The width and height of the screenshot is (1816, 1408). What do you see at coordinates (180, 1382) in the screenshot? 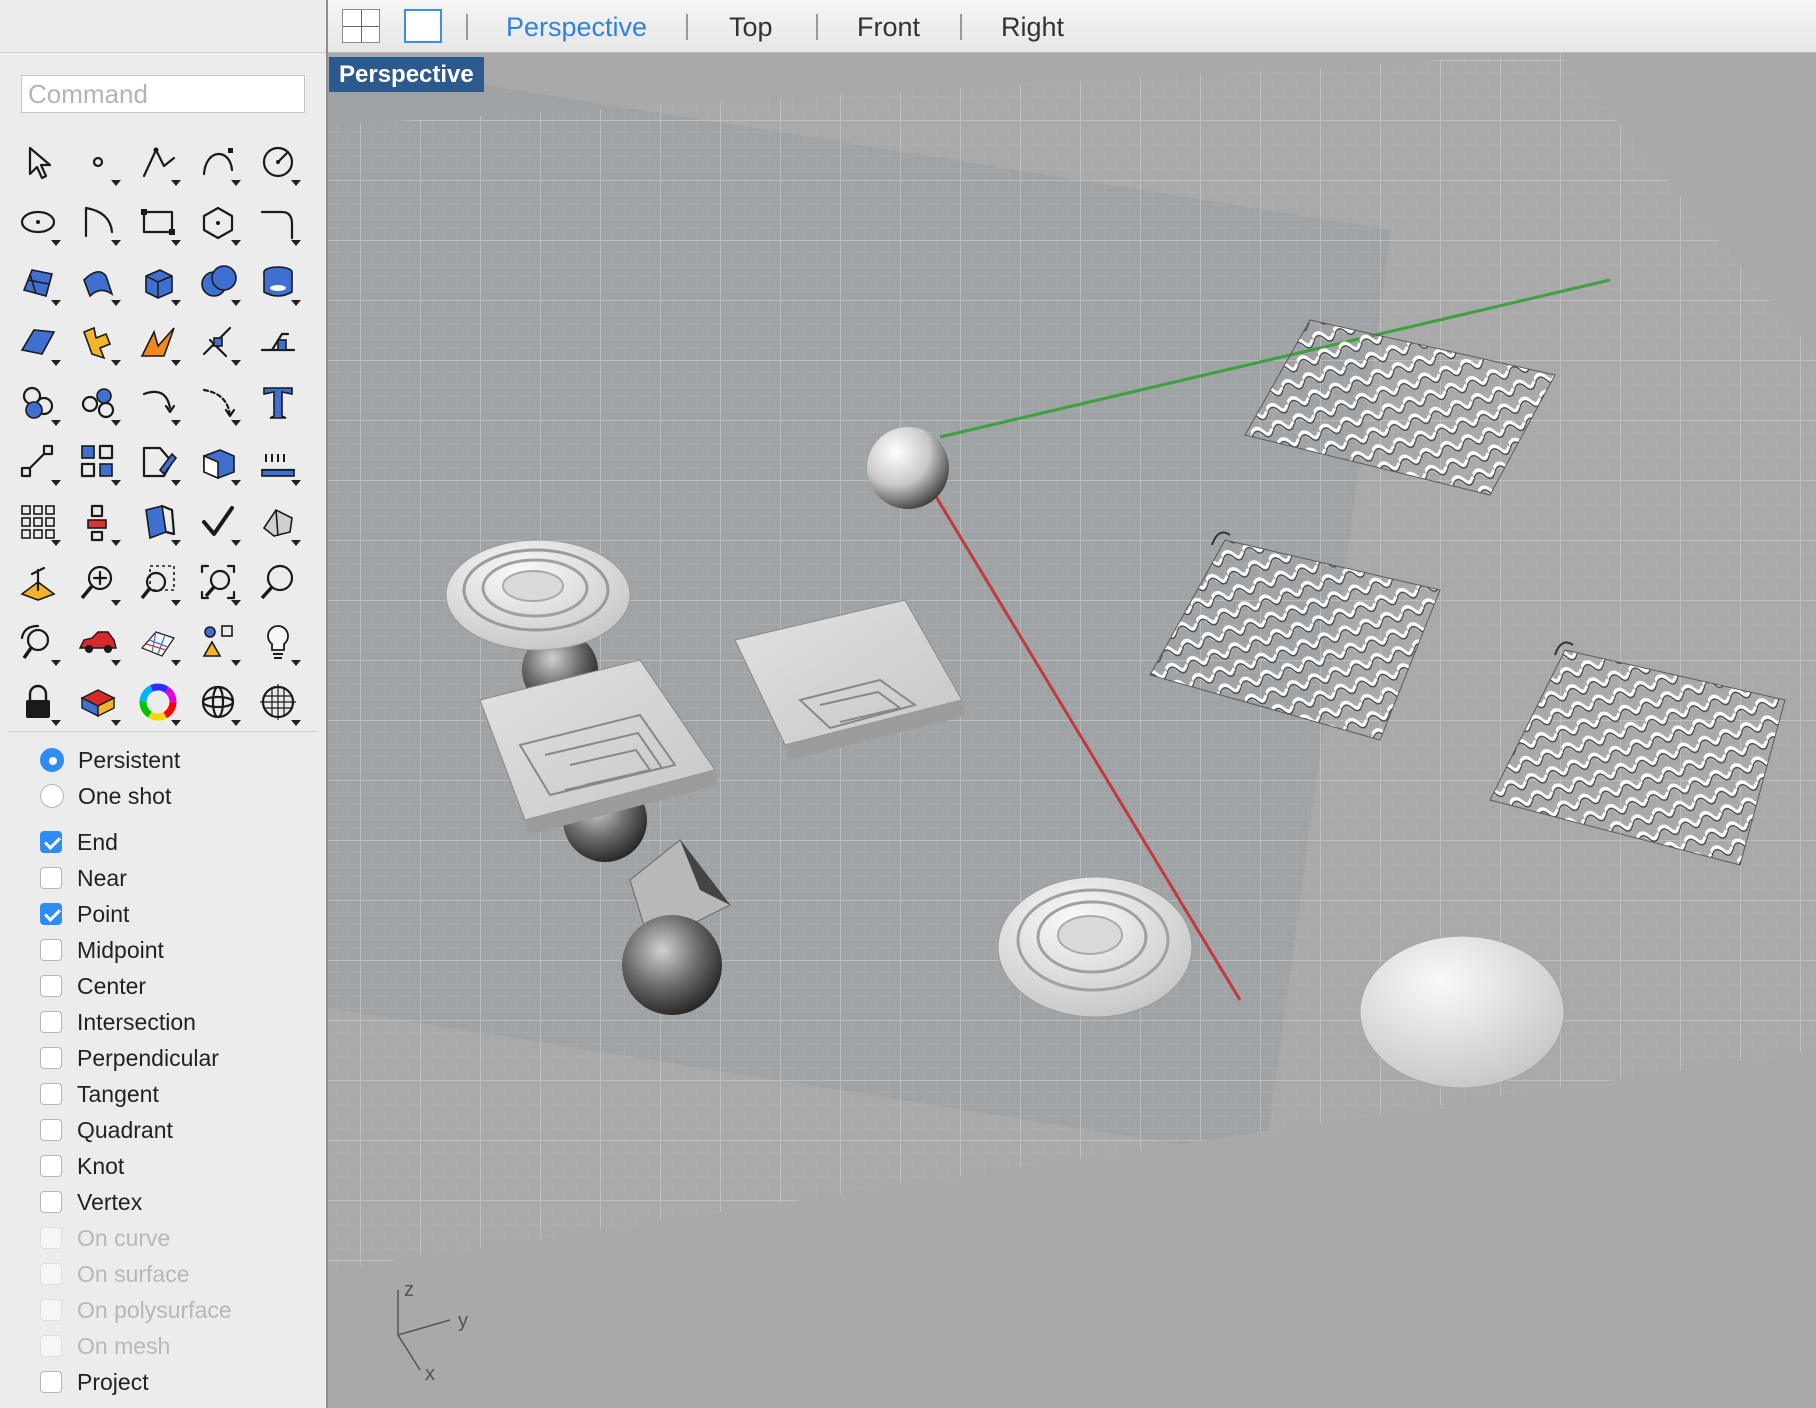
I see `osnap-row-project: Project` at bounding box center [180, 1382].